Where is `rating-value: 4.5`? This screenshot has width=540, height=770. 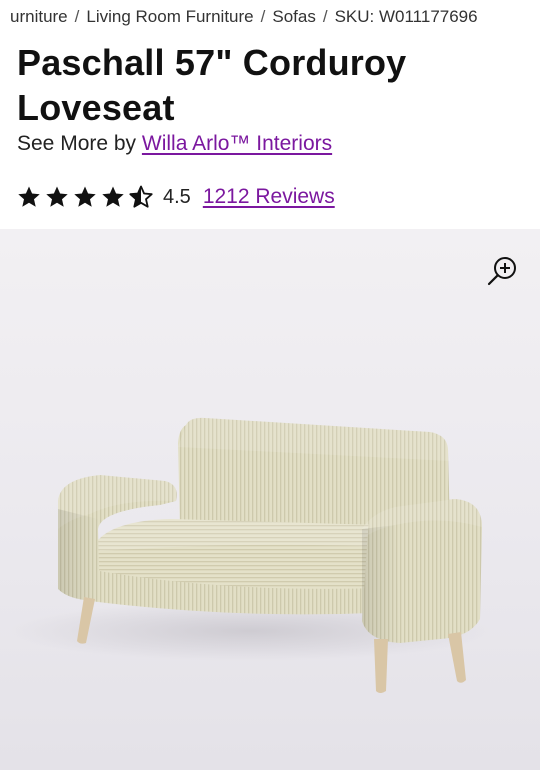 rating-value: 4.5 is located at coordinates (177, 196).